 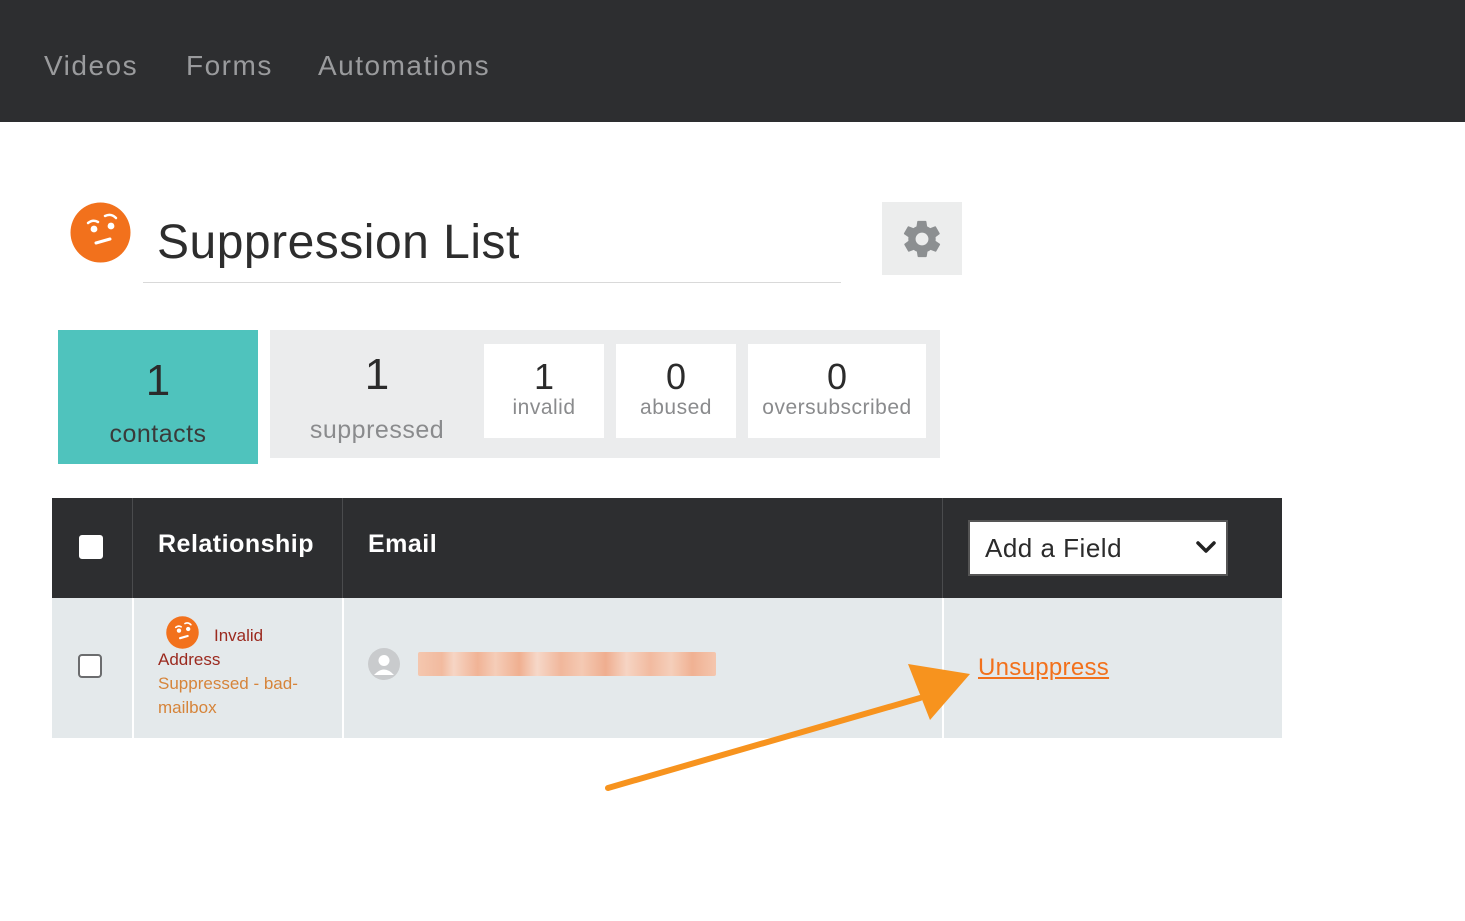 I want to click on stat-contacts-tile: 1 contacts, so click(x=158, y=397).